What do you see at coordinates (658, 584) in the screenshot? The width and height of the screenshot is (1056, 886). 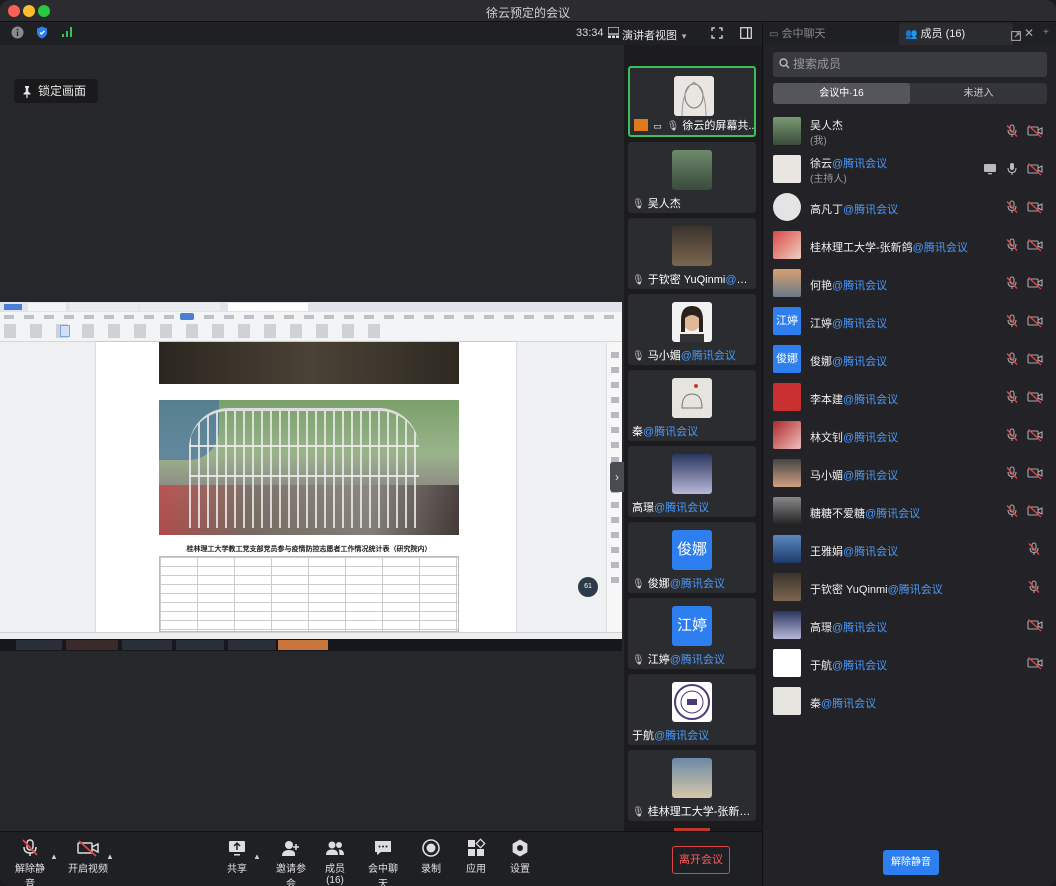 I see `tile-name: 俊娜` at bounding box center [658, 584].